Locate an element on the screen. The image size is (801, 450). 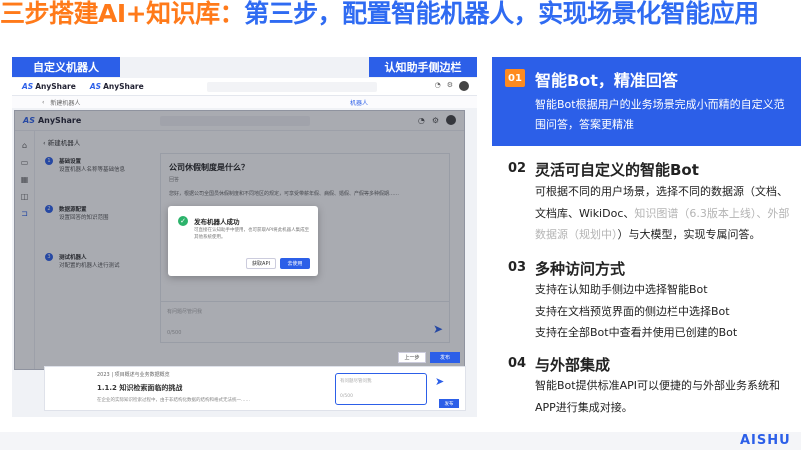
modal-title: 发布机器人成功 is located at coordinates (217, 222).